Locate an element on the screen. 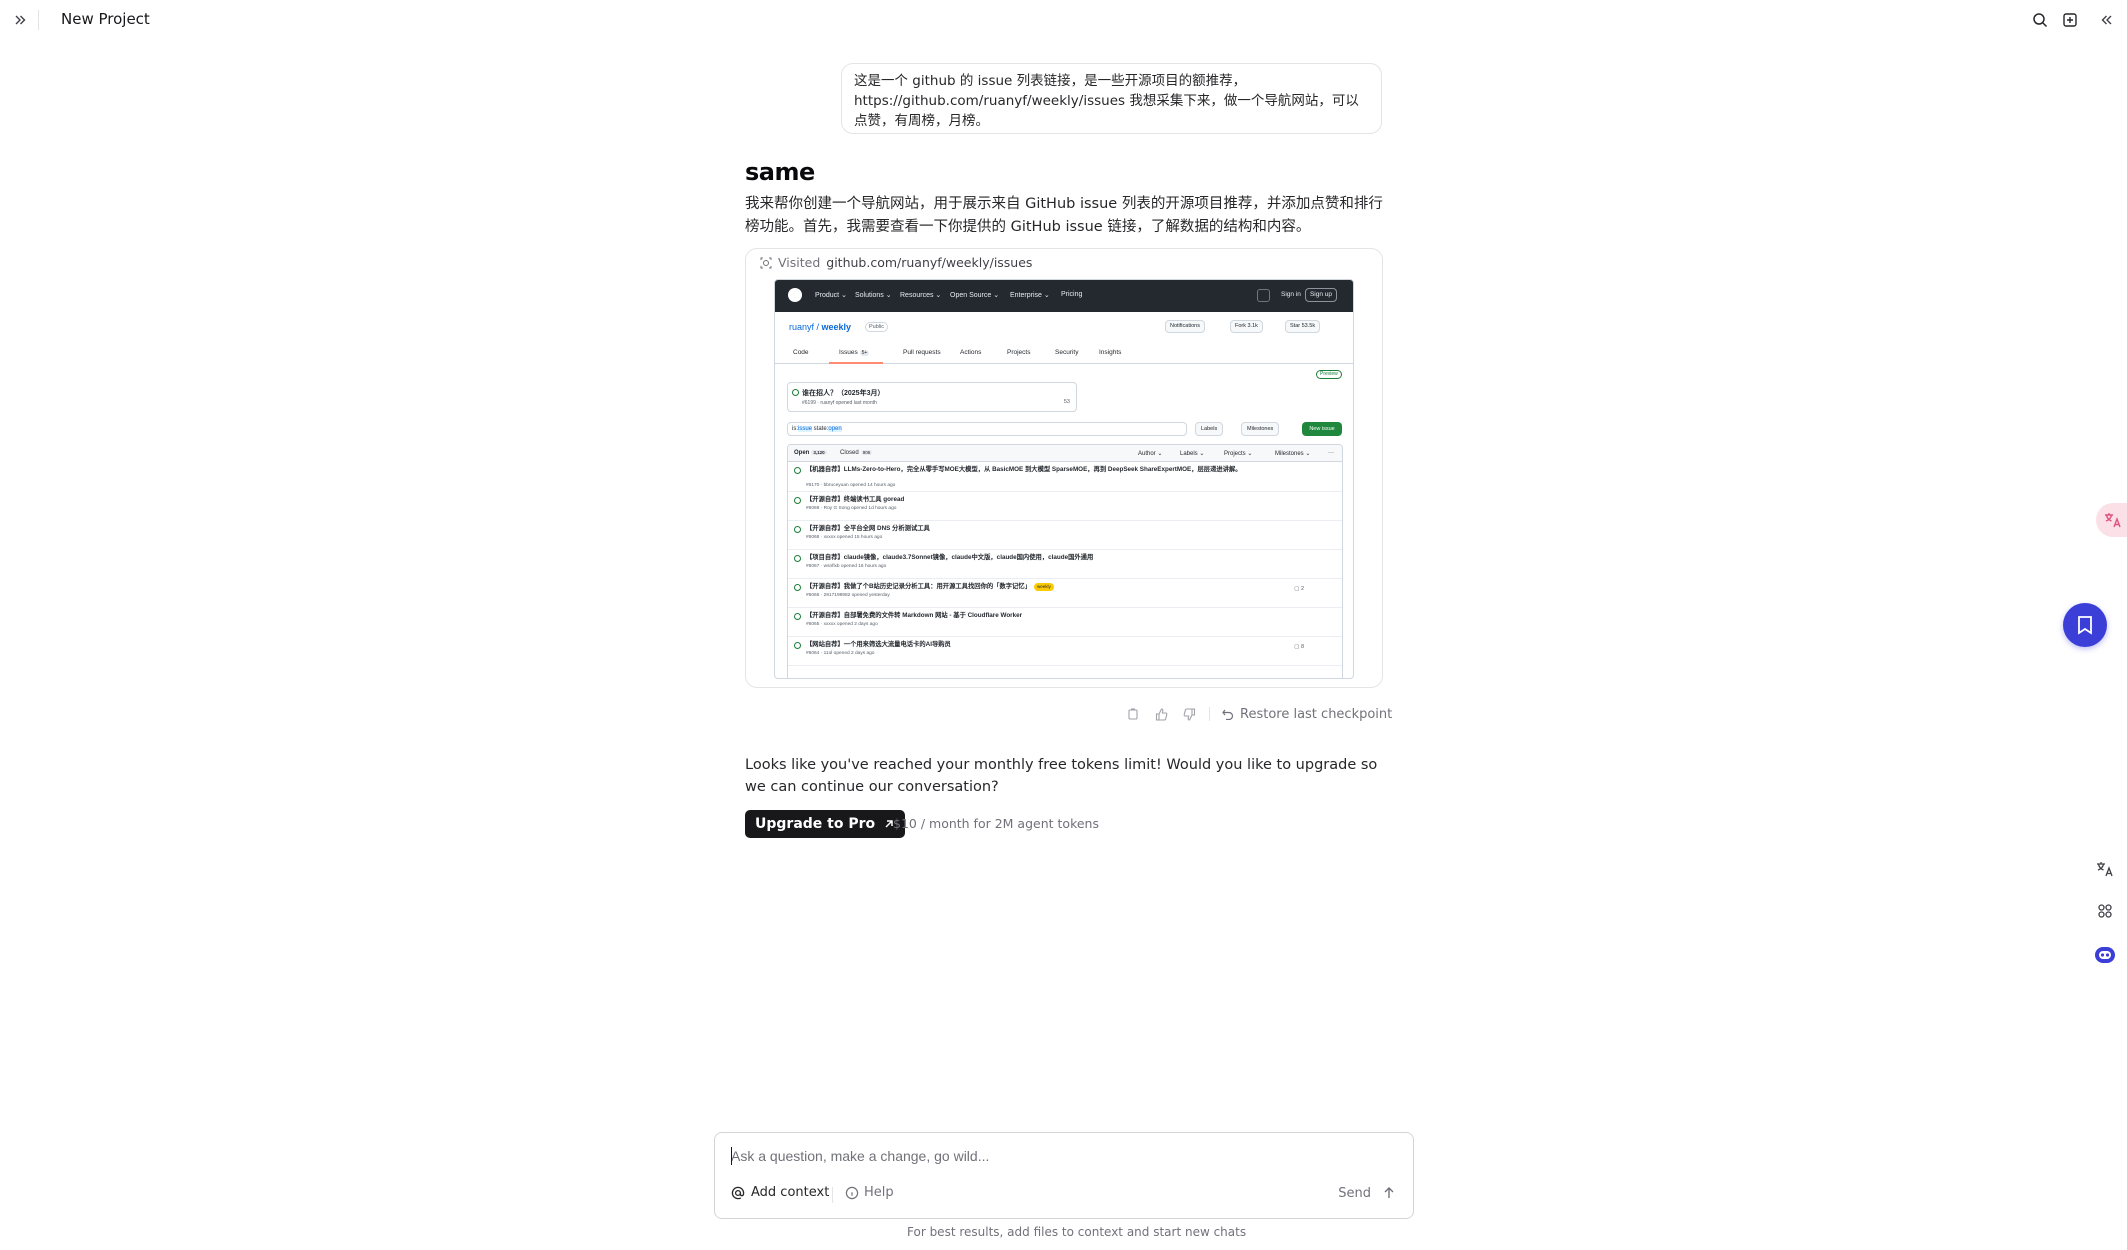 The image size is (2127, 1250). search-icon is located at coordinates (2040, 20).